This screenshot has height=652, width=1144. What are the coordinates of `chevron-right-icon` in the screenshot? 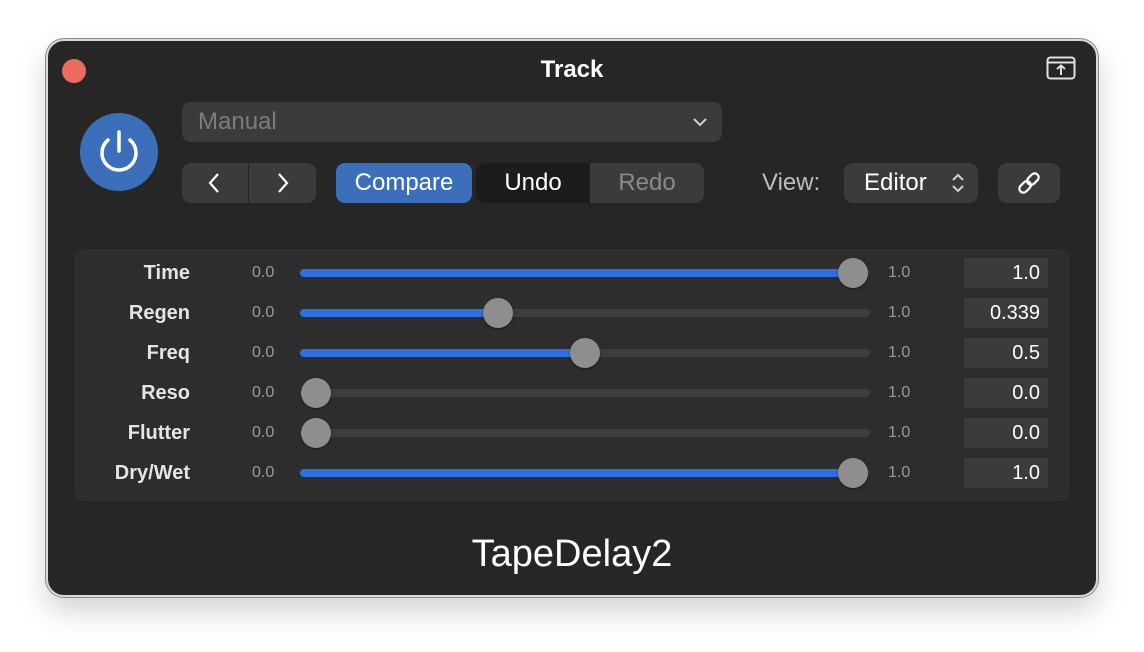 It's located at (283, 183).